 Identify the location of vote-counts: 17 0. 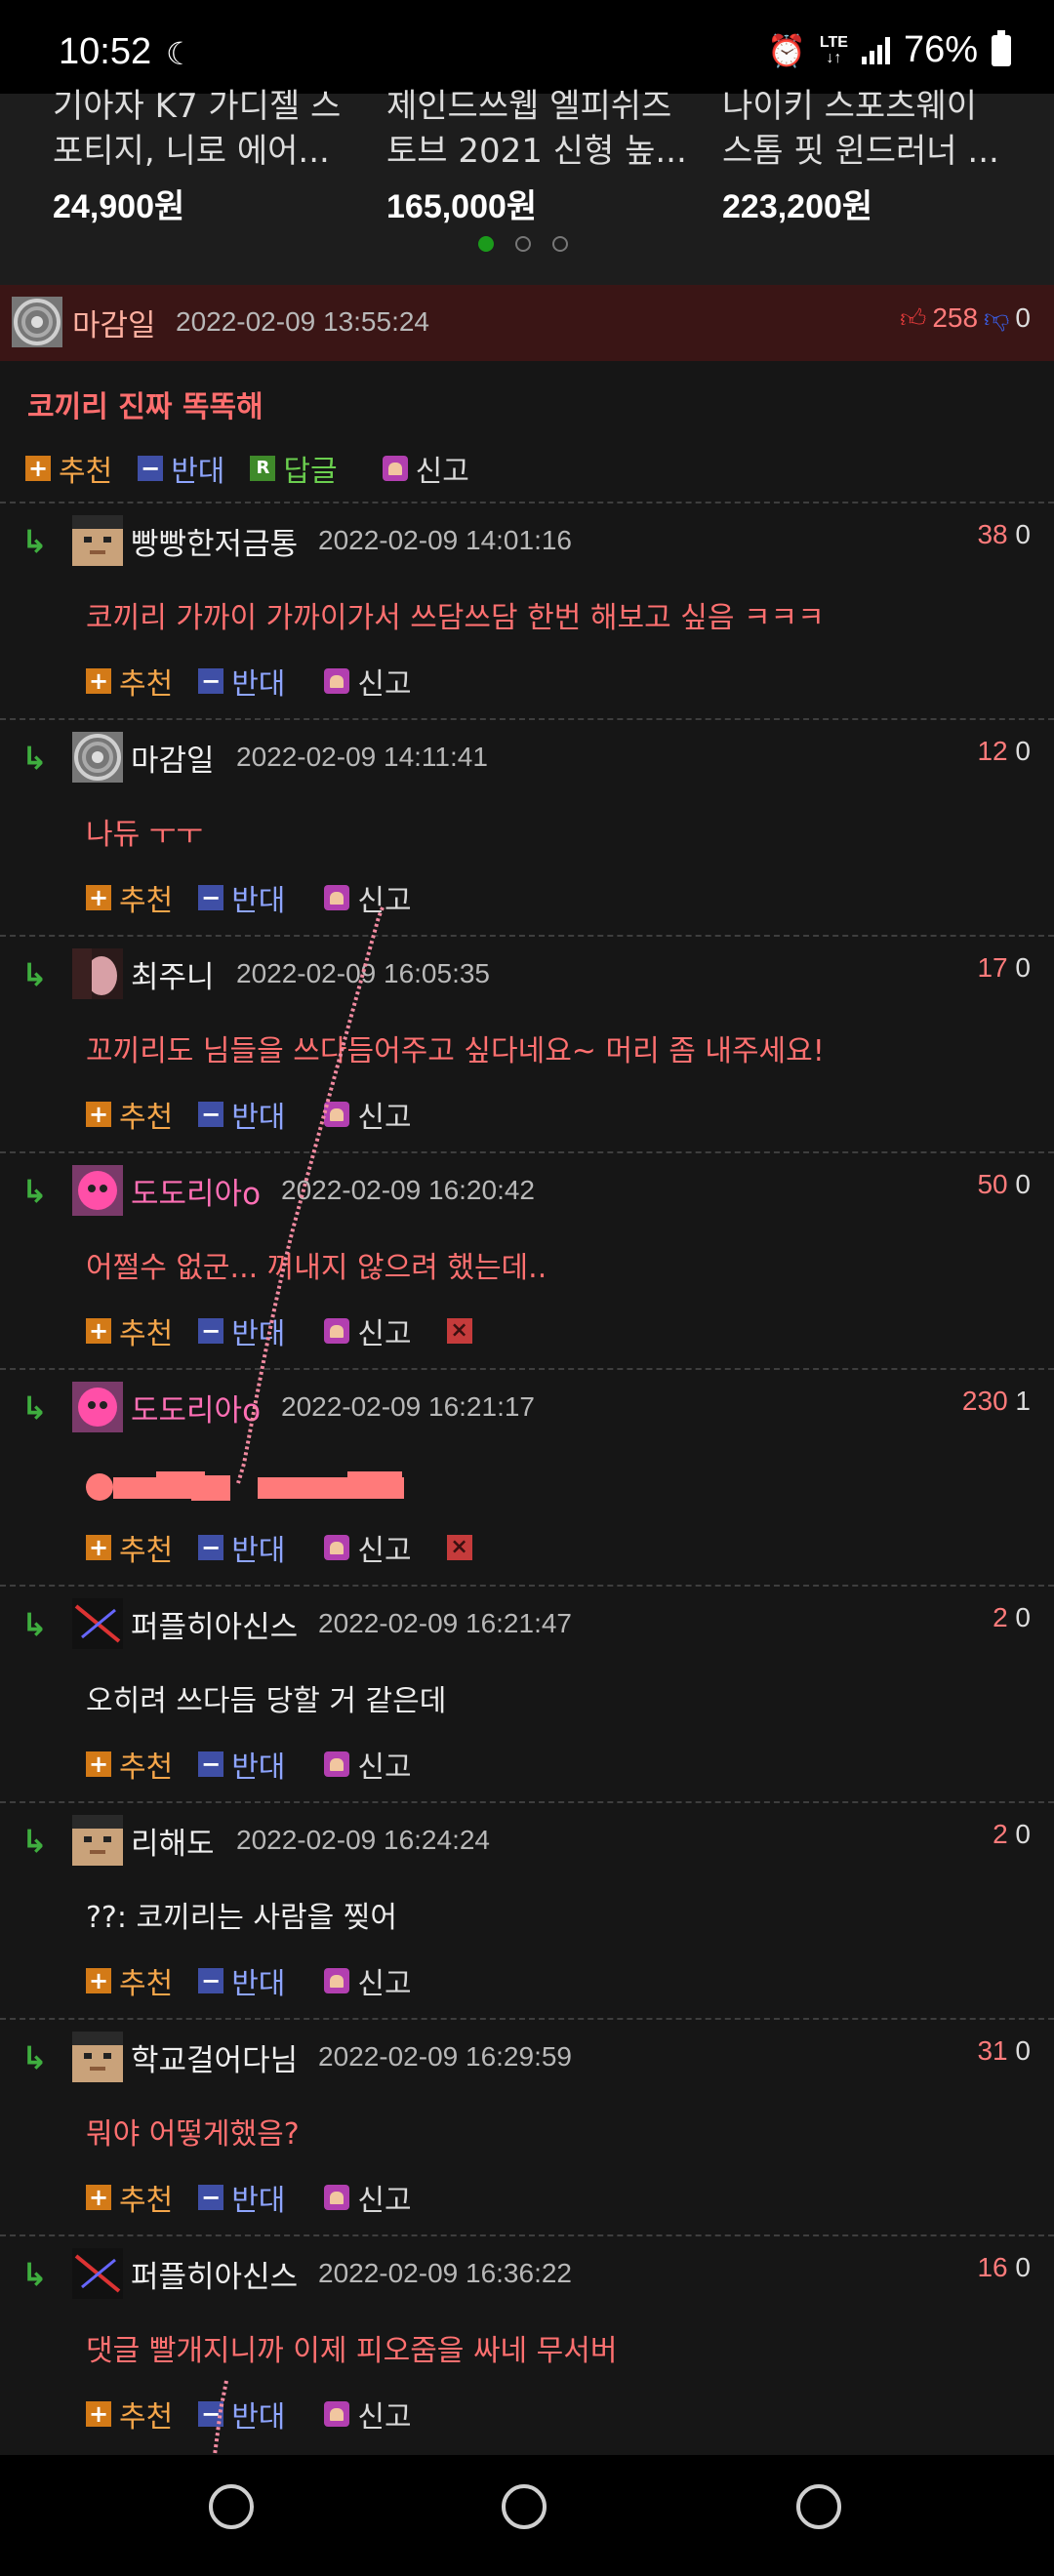
(1004, 967).